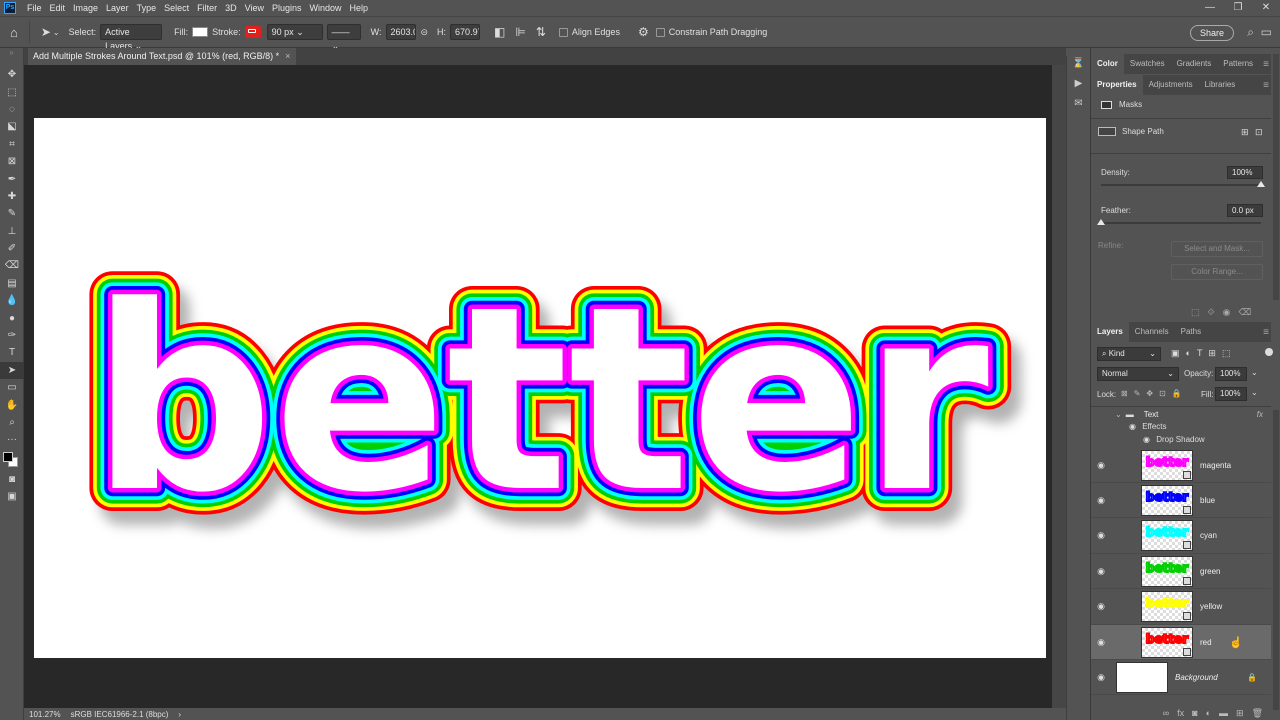  I want to click on stroke-swatch, so click(252, 32).